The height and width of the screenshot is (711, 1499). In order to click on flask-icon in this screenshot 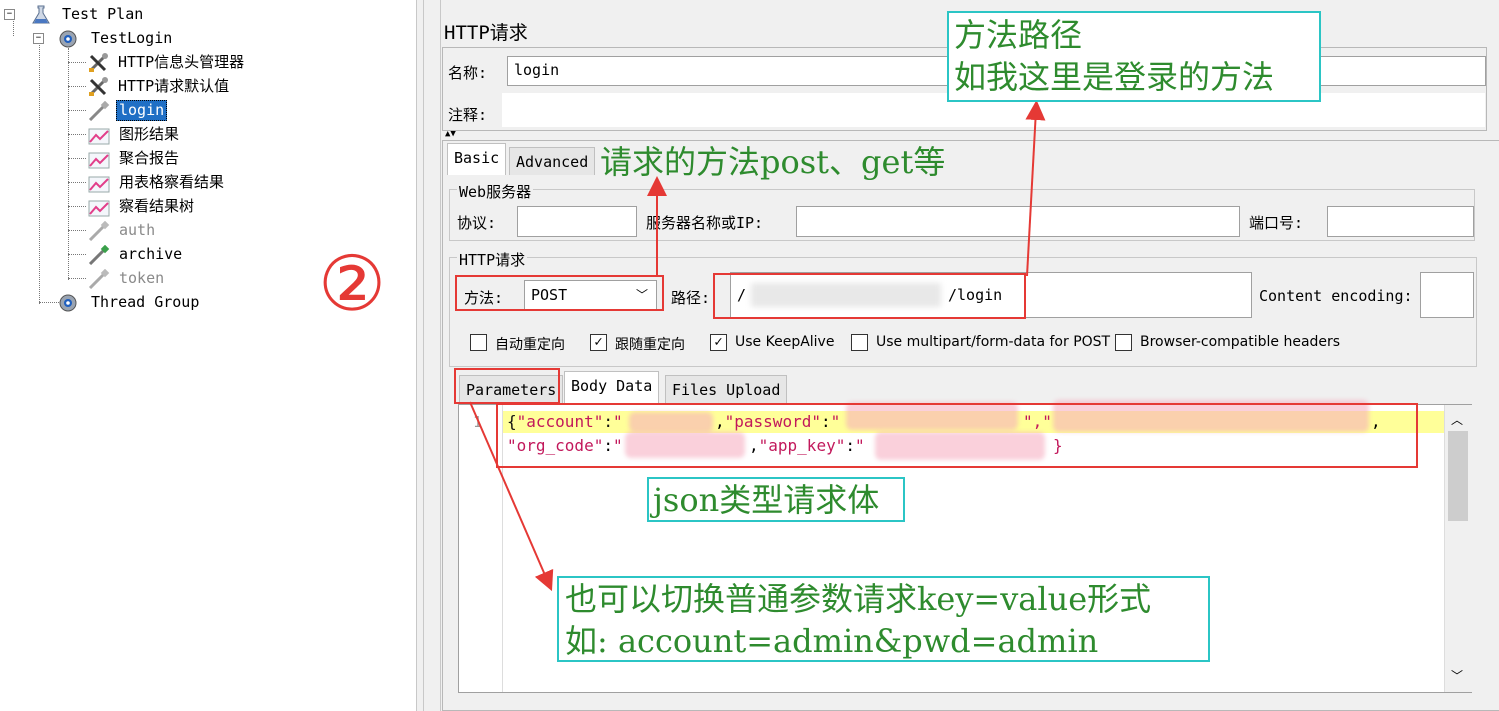, I will do `click(41, 14)`.